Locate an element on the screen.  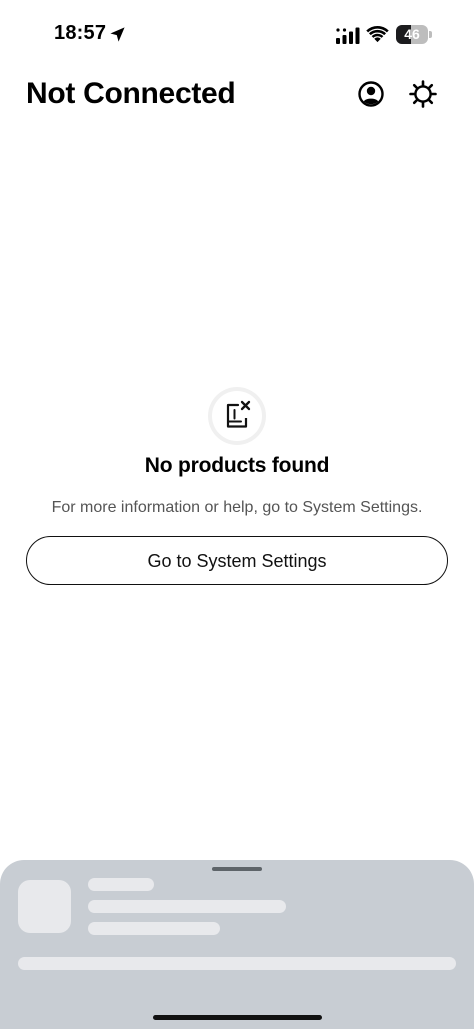
battery-cap is located at coordinates (430, 34).